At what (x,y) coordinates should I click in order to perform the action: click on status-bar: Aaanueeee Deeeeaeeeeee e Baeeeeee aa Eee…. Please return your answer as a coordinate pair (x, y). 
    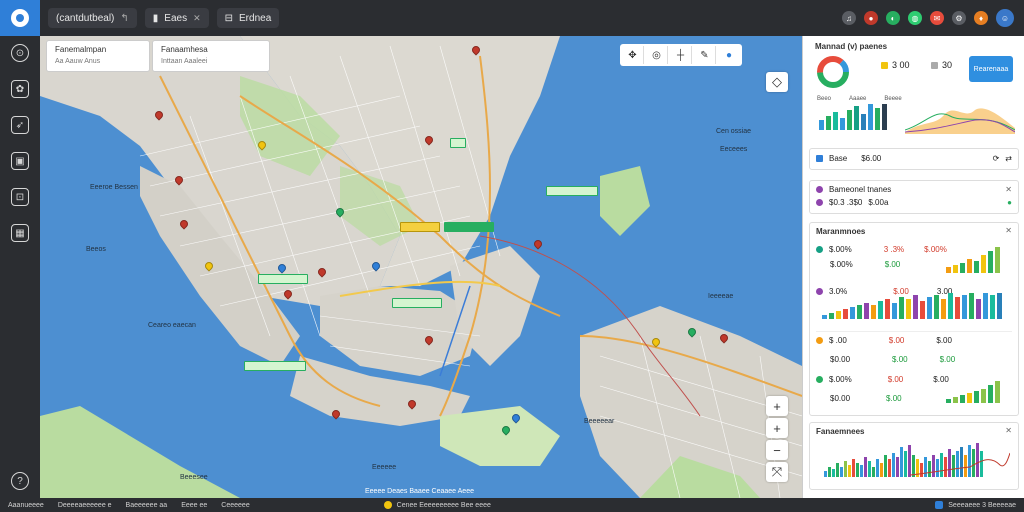
    Looking at the image, I should click on (512, 505).